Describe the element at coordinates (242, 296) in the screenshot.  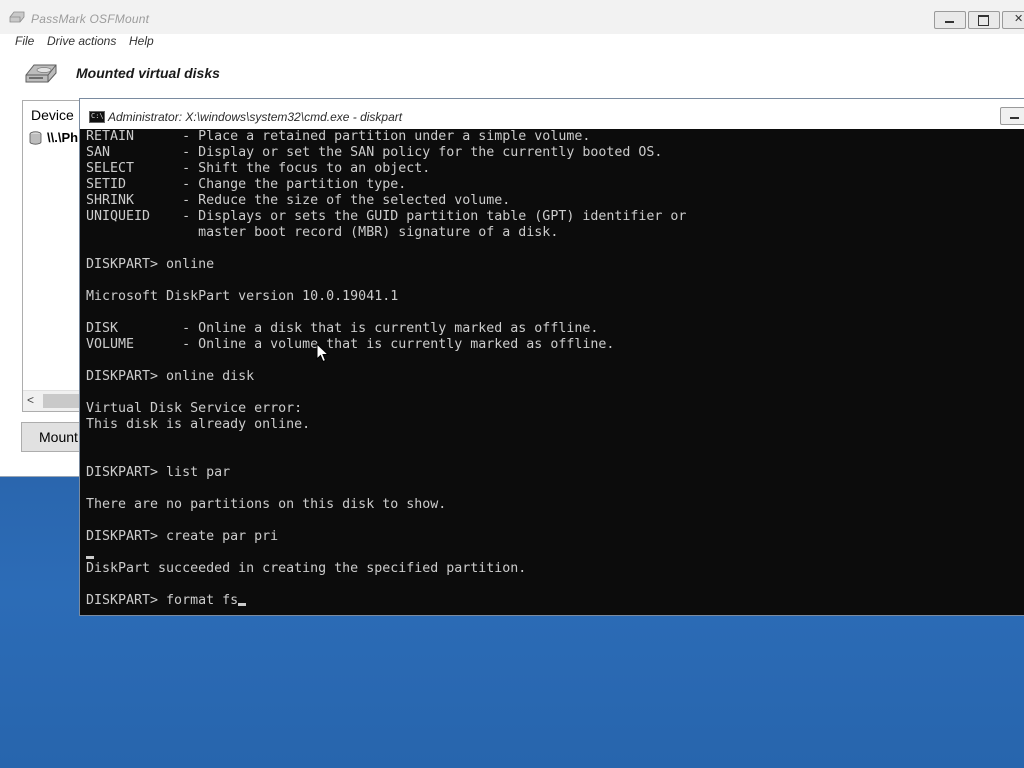
I see `console-line: Microsoft DiskPart version 10.0.19041.1` at that location.